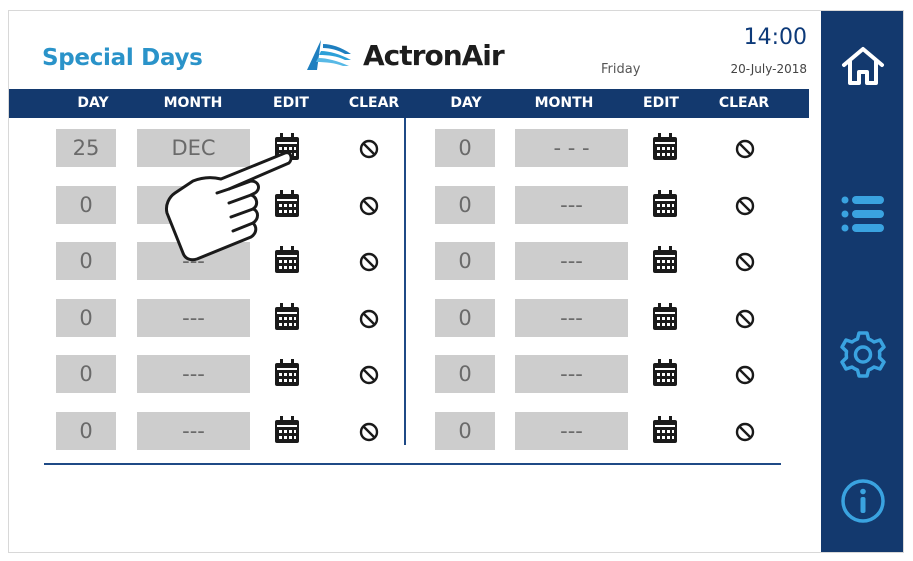 This screenshot has height=561, width=913. Describe the element at coordinates (193, 103) in the screenshot. I see `col-header-month-left: MONTH` at that location.